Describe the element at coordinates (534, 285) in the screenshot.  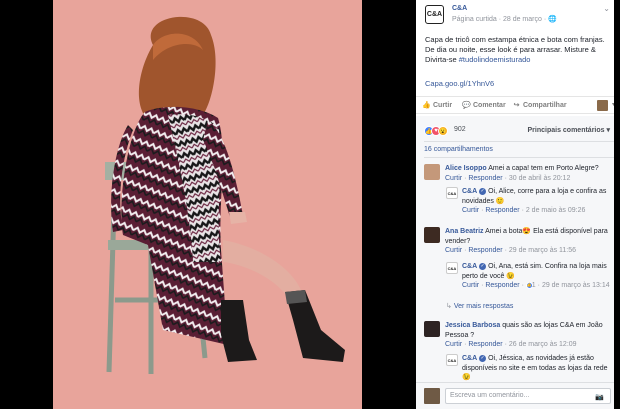
I see `comment-likes: 1` at that location.